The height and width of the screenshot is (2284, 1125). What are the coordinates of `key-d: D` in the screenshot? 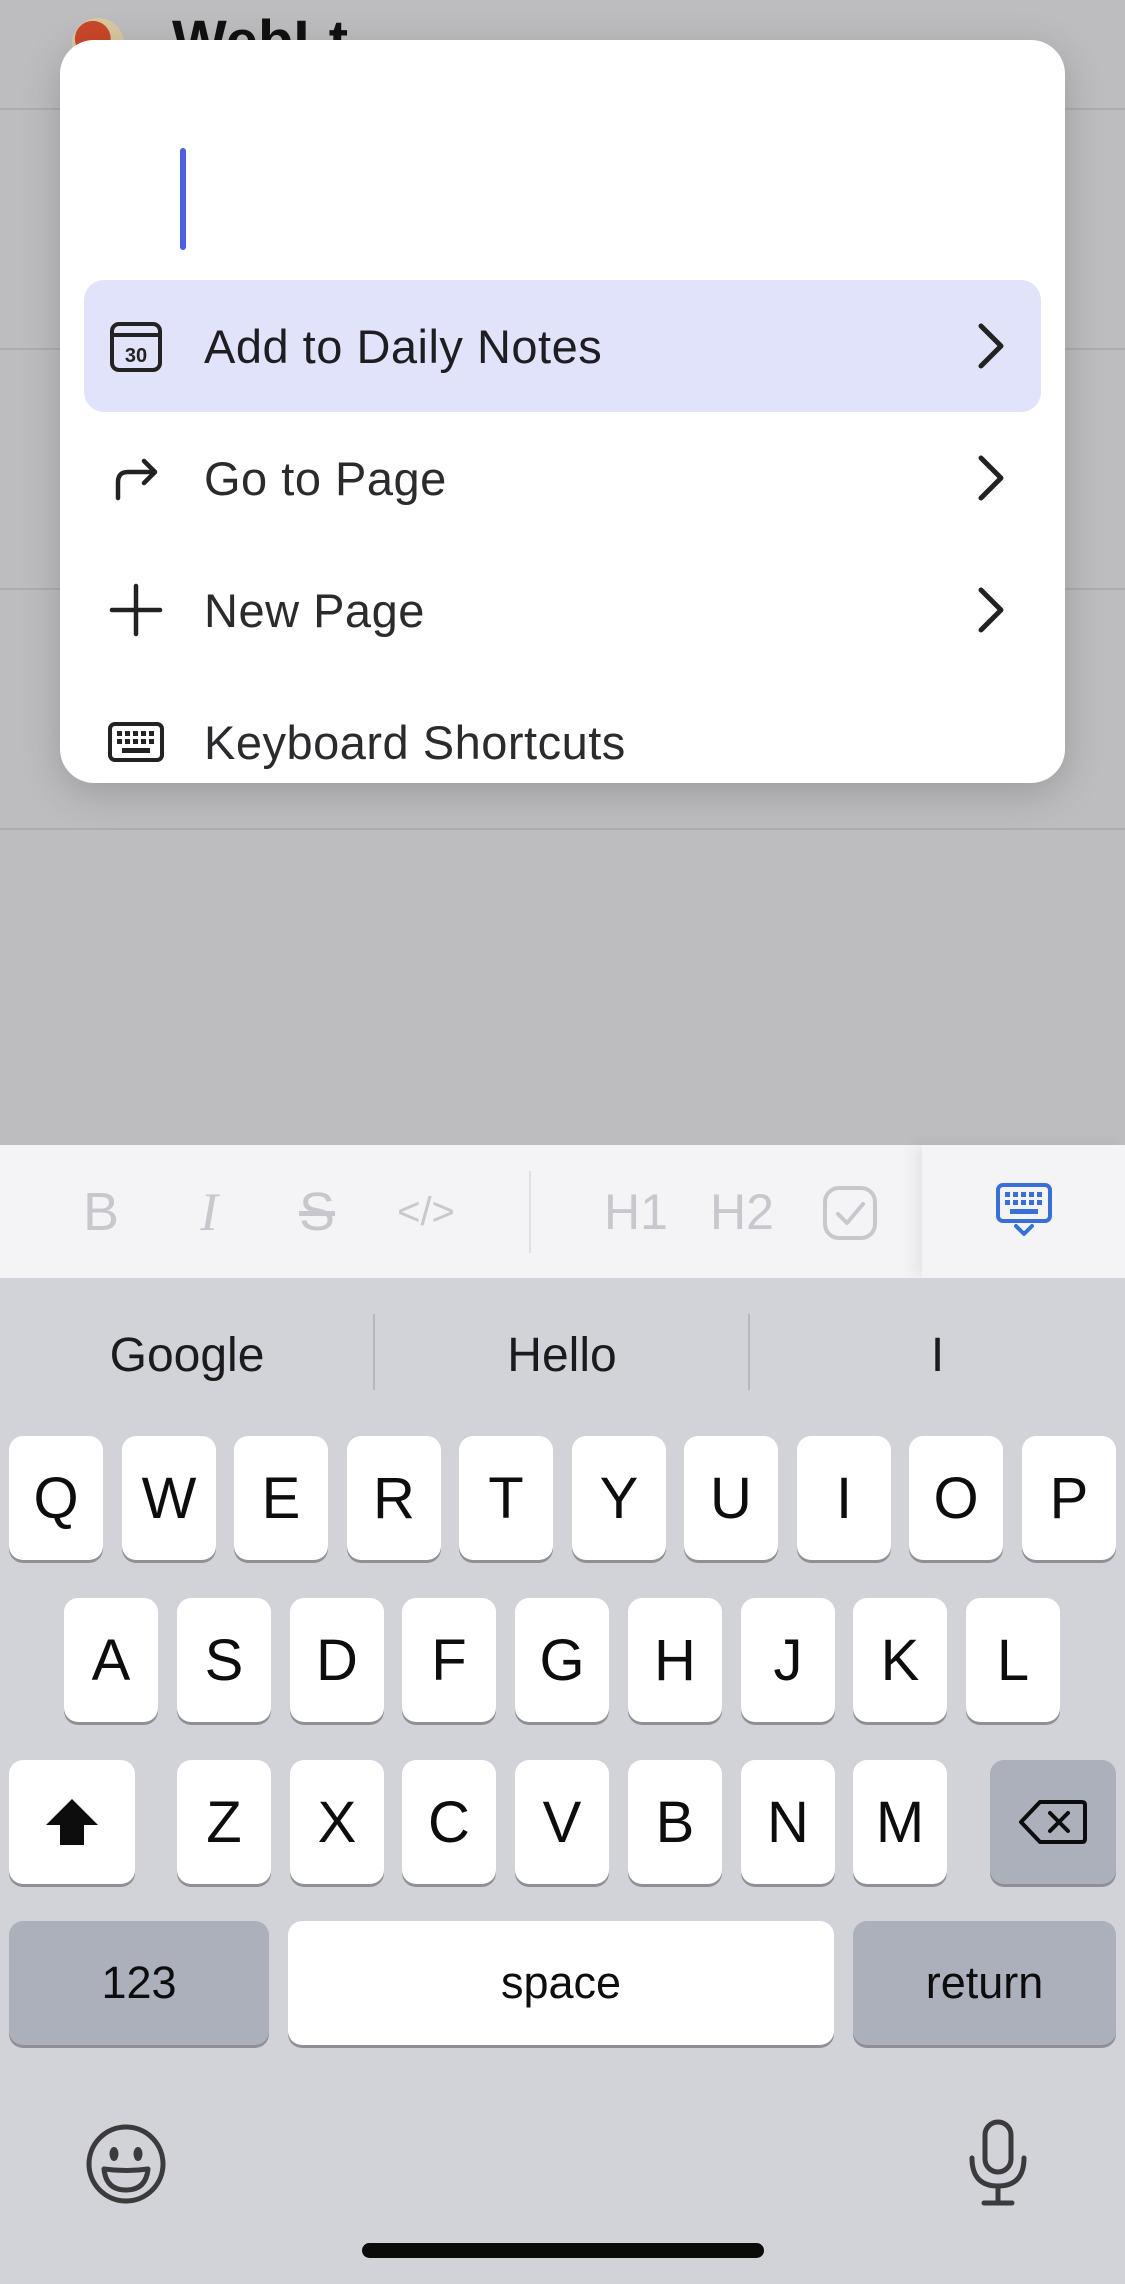 It's located at (337, 1660).